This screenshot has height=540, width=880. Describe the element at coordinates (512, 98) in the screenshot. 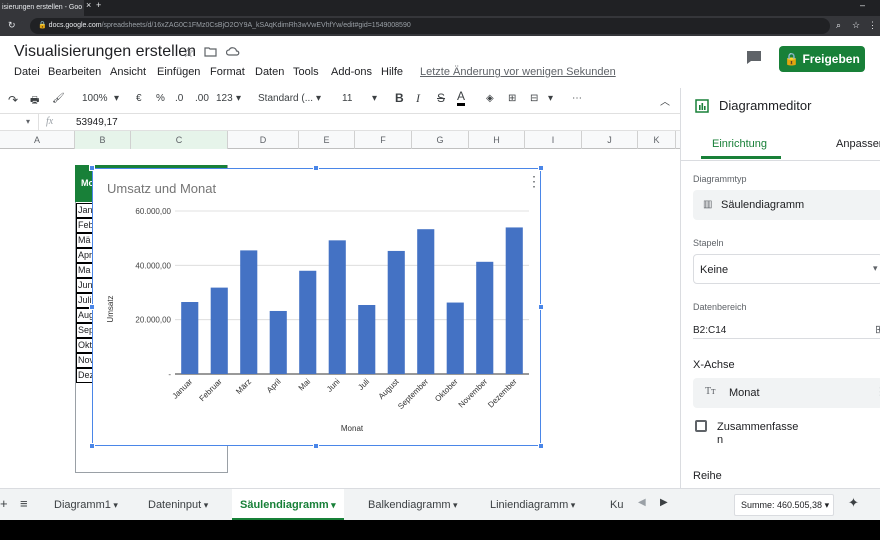

I see `borders-icon: ⊞` at that location.